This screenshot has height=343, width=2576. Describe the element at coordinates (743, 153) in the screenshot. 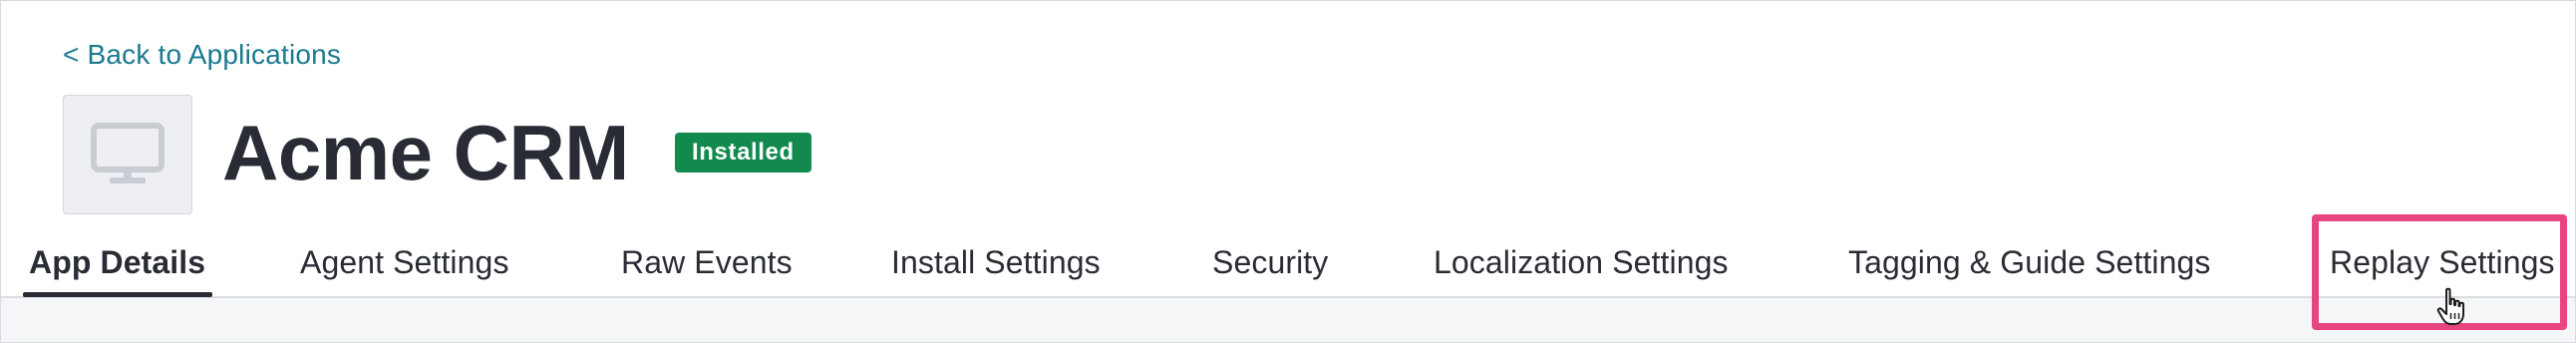

I see `status-badge: Installed` at that location.